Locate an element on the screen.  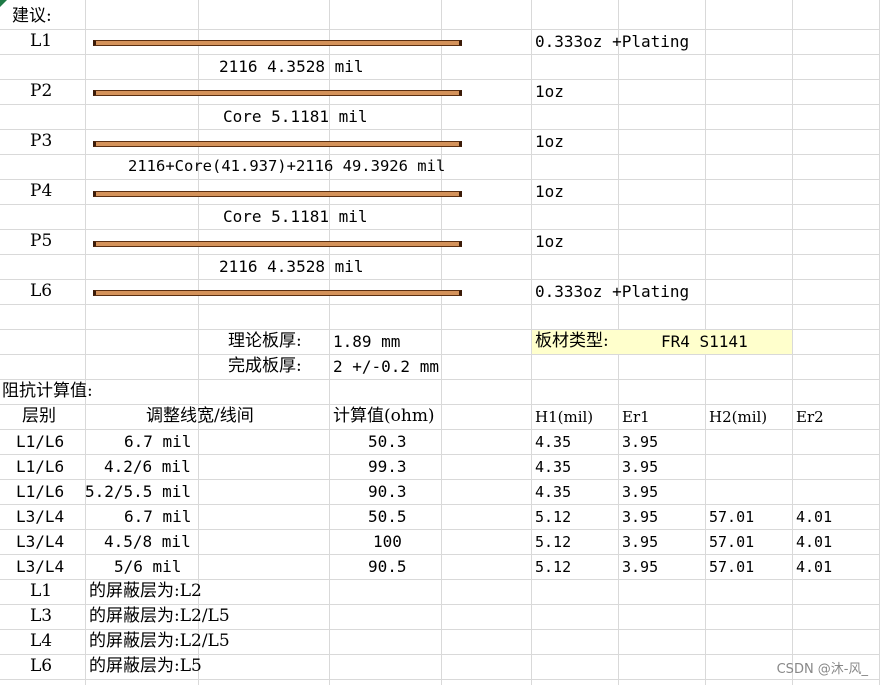
shield-layer: L3 is located at coordinates (41, 616).